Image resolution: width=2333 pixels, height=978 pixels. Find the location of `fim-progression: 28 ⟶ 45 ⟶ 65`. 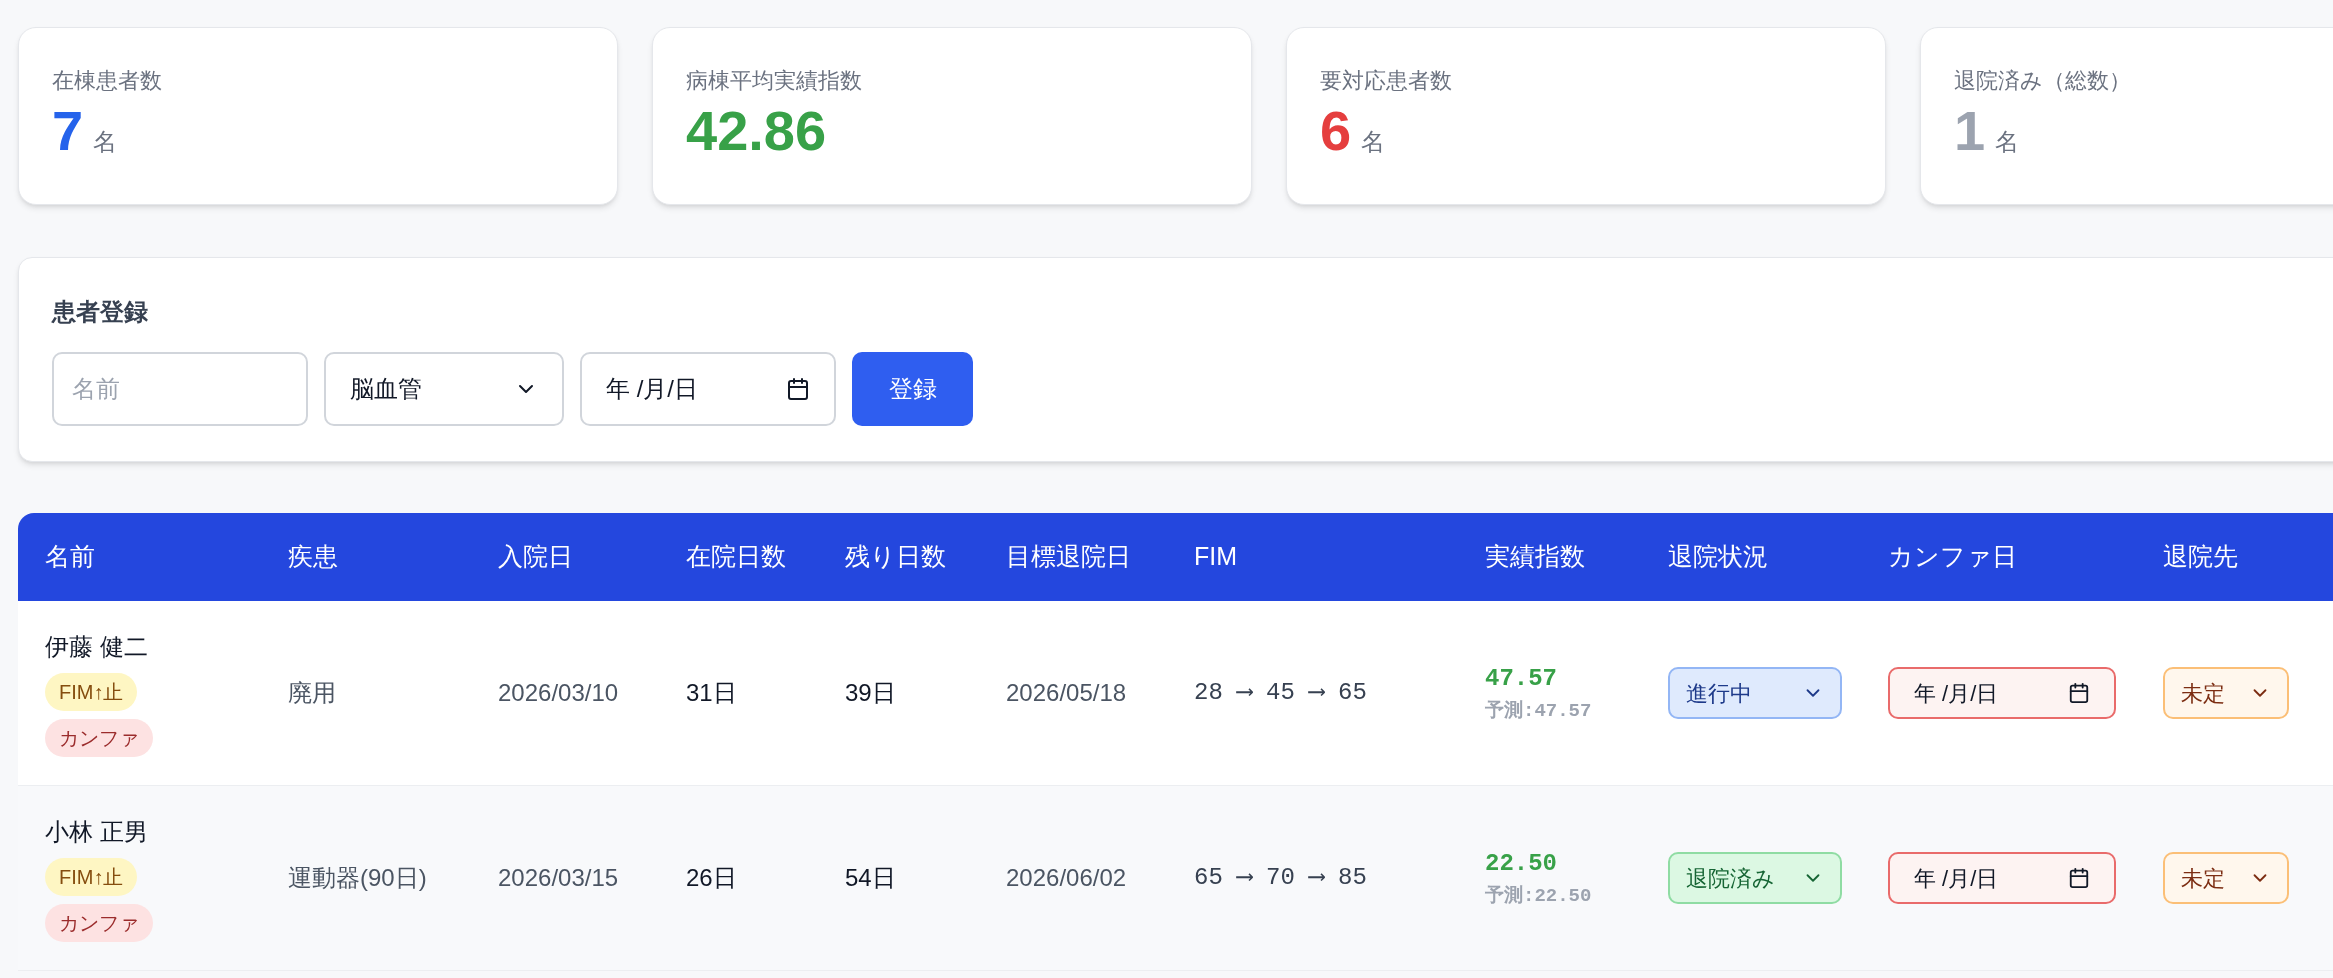

fim-progression: 28 ⟶ 45 ⟶ 65 is located at coordinates (1281, 693).